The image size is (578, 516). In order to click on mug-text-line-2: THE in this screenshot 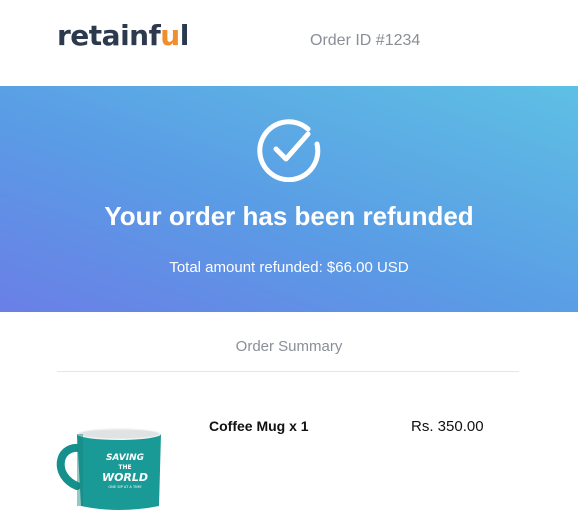, I will do `click(124, 467)`.